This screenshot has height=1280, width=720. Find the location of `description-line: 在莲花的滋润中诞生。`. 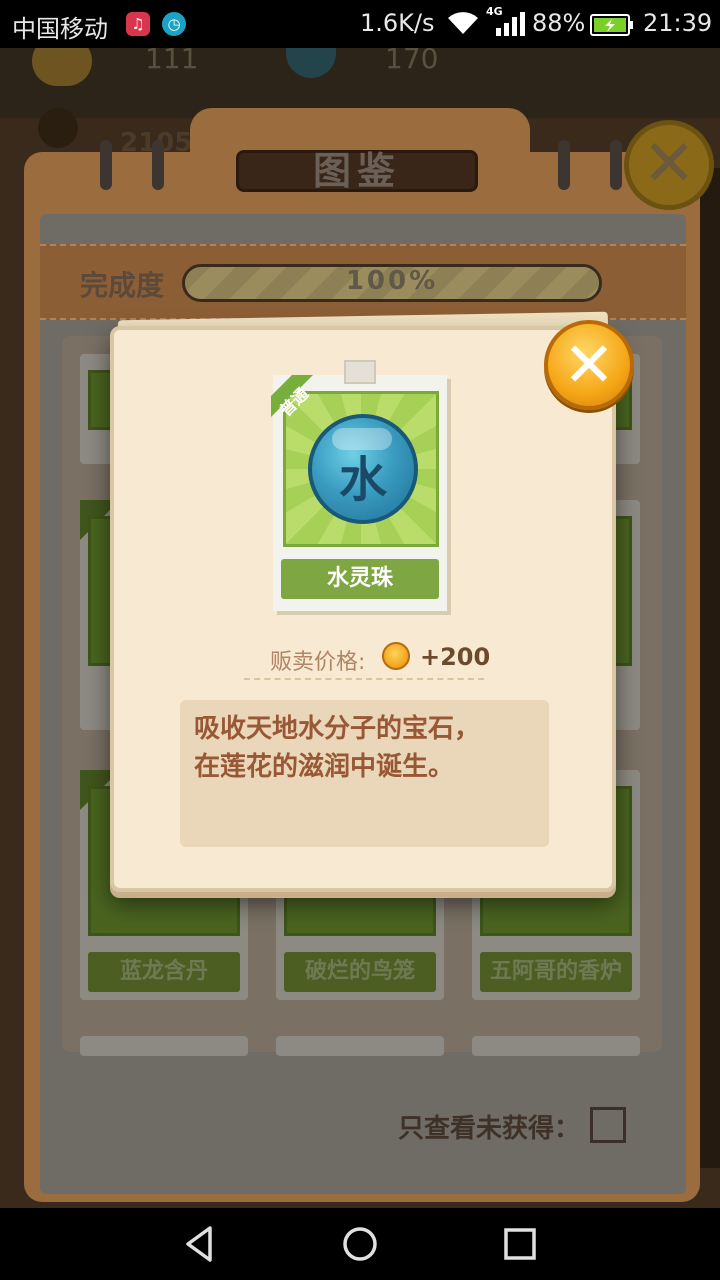

description-line: 在莲花的滋润中诞生。 is located at coordinates (324, 767).